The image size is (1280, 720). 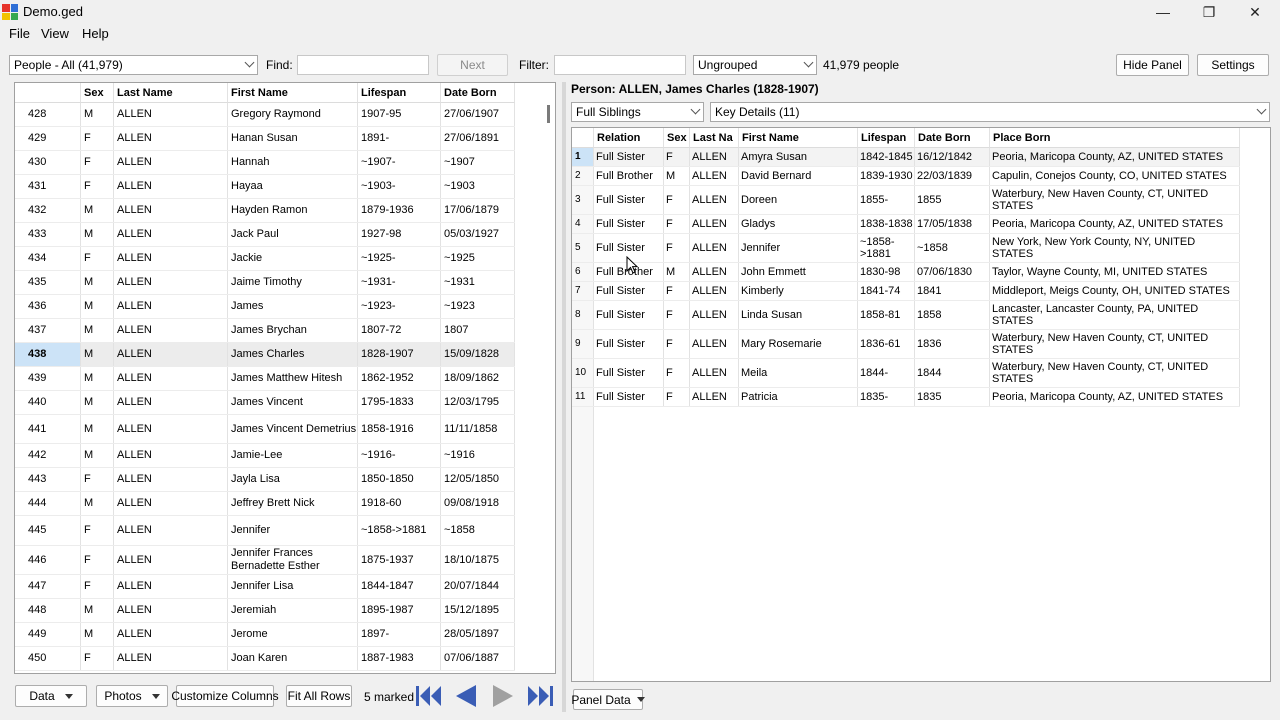 What do you see at coordinates (714, 291) in the screenshot?
I see `table-cell: ALLEN` at bounding box center [714, 291].